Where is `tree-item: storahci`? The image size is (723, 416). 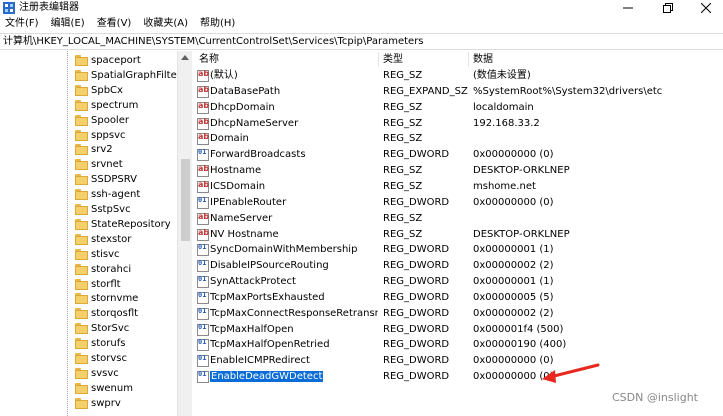 tree-item: storahci is located at coordinates (103, 269).